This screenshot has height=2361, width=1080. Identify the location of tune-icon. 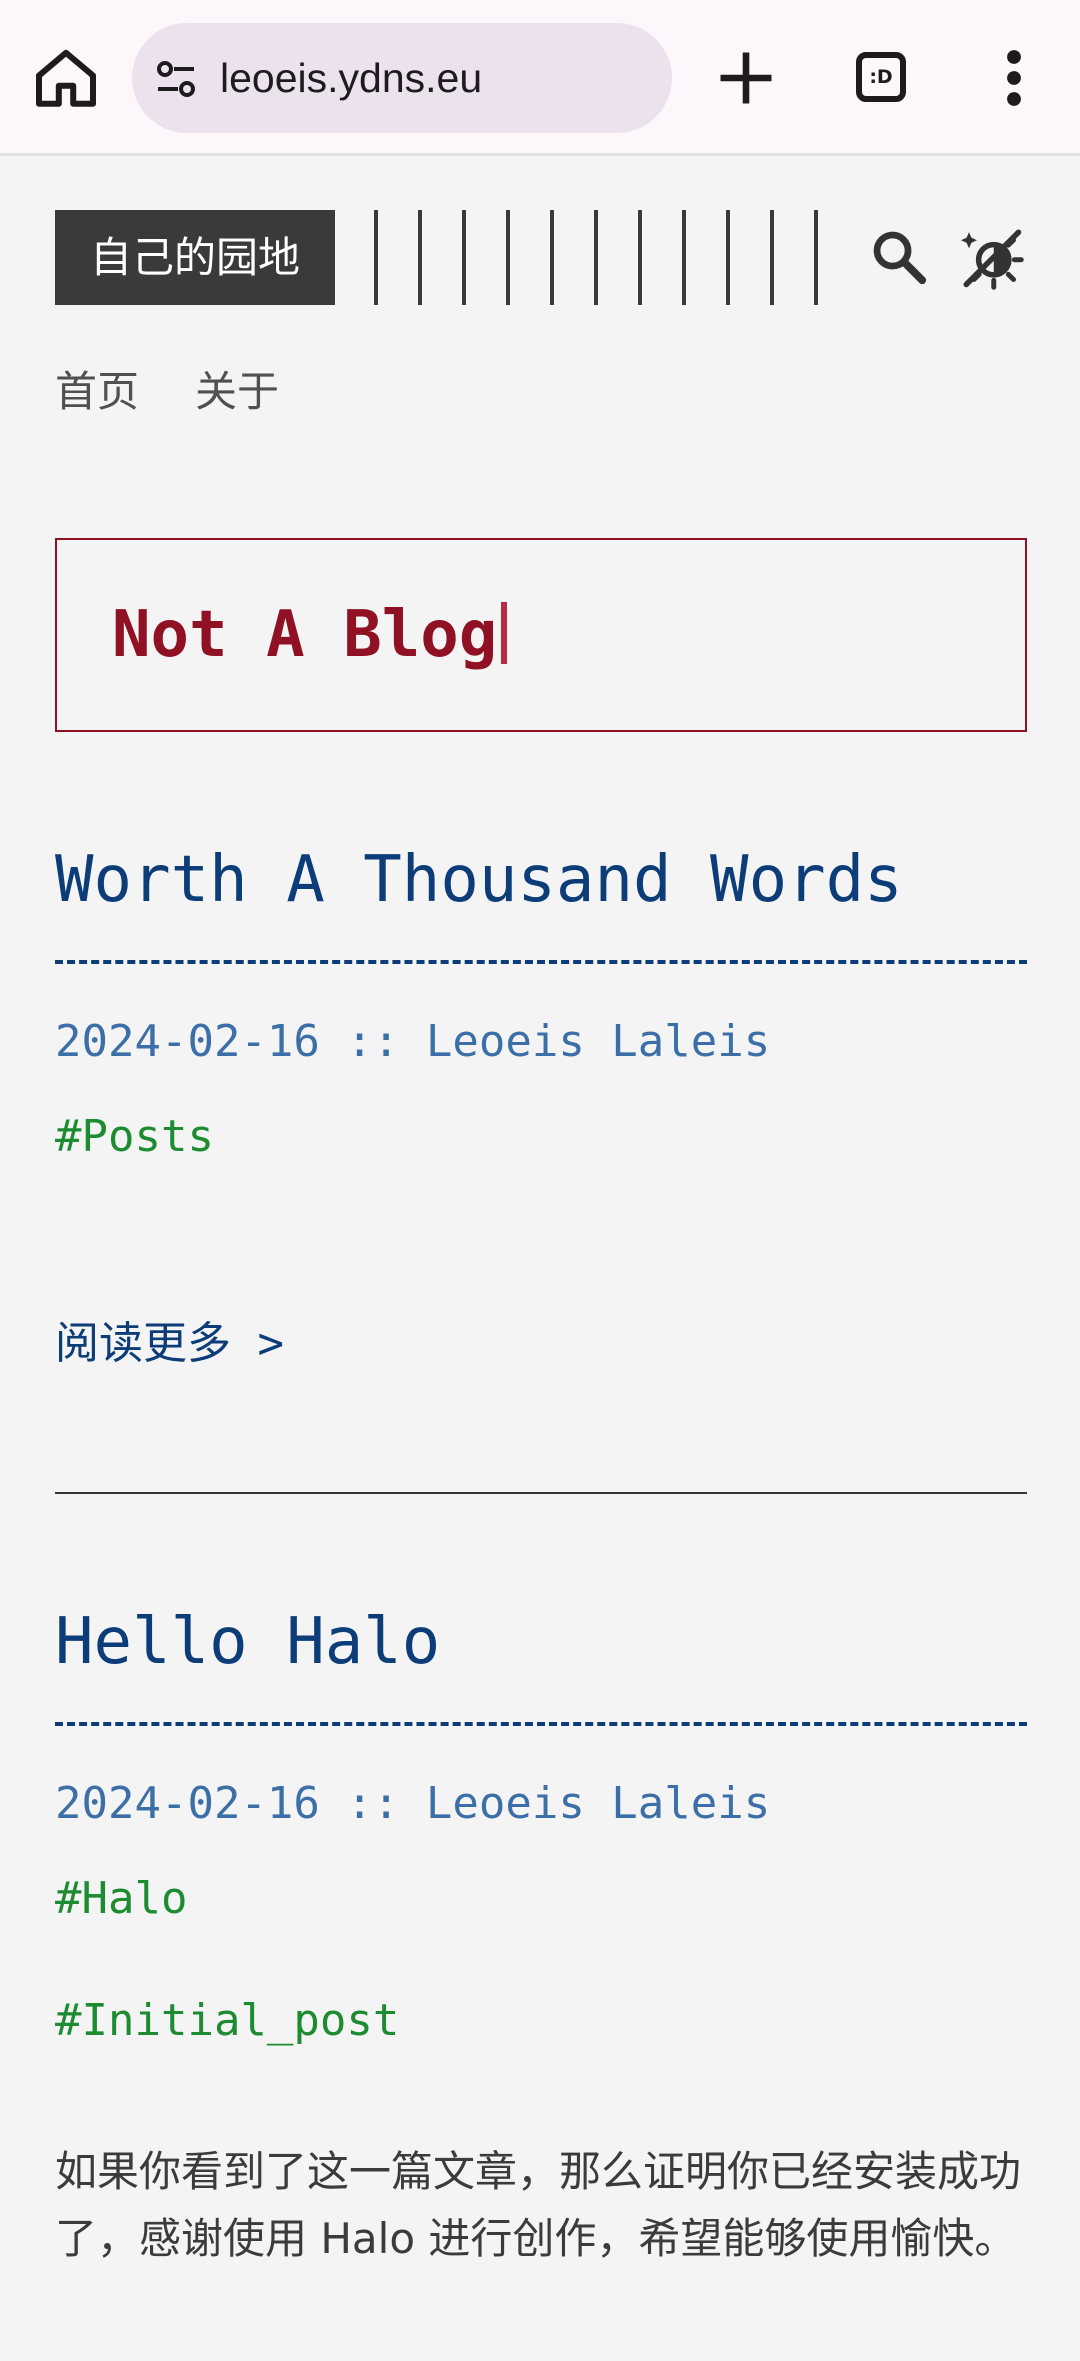
(176, 79).